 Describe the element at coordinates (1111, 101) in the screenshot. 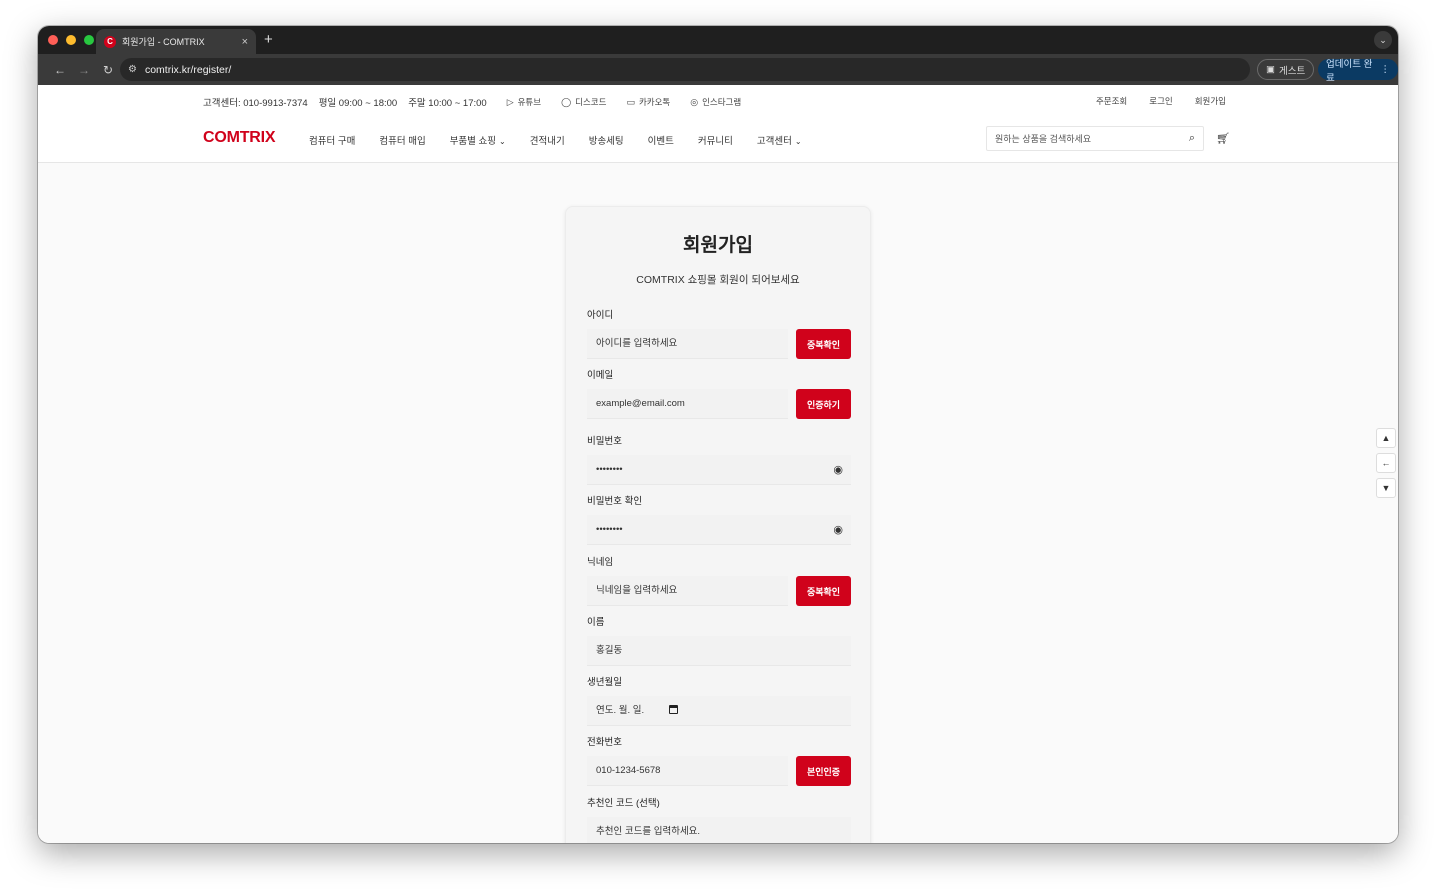

I see `order-lookup-link: 주문조회` at that location.